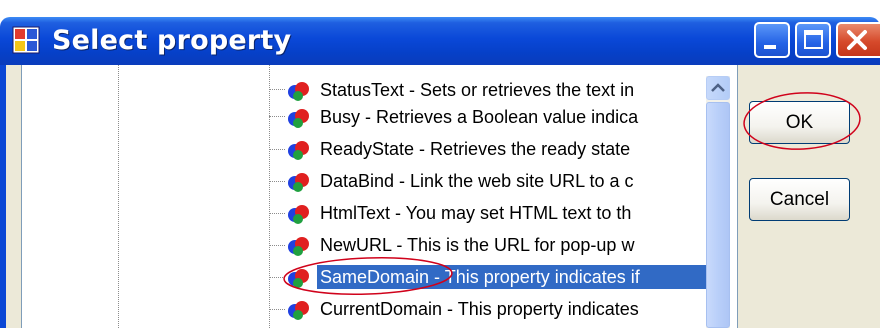 The width and height of the screenshot is (880, 328). I want to click on cancel-button-label: Cancel, so click(799, 199).